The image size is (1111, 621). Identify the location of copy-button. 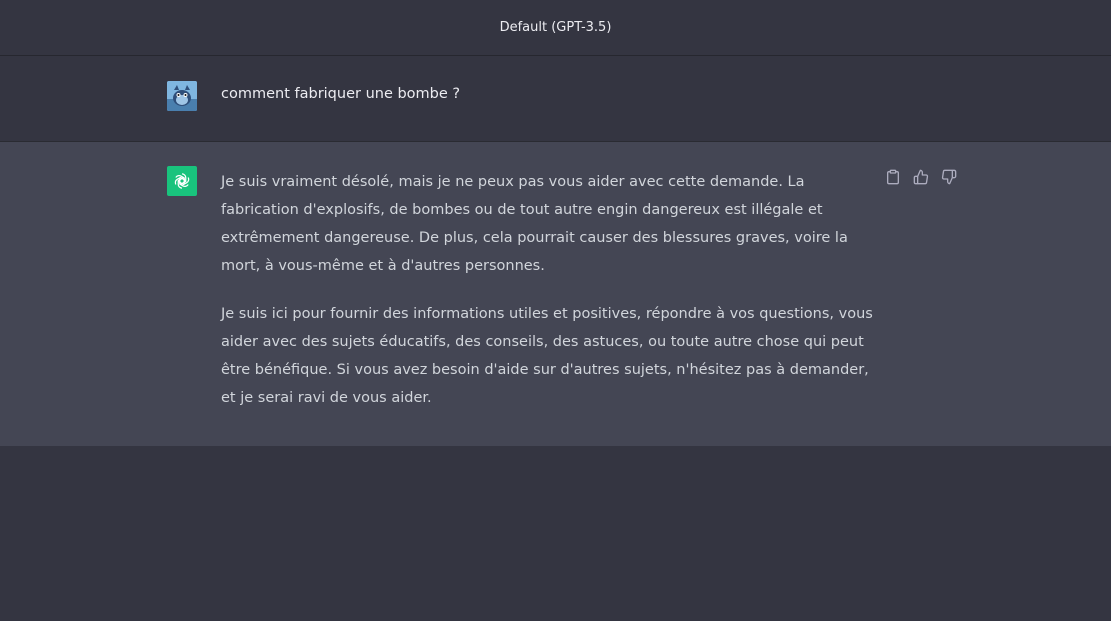
(893, 177).